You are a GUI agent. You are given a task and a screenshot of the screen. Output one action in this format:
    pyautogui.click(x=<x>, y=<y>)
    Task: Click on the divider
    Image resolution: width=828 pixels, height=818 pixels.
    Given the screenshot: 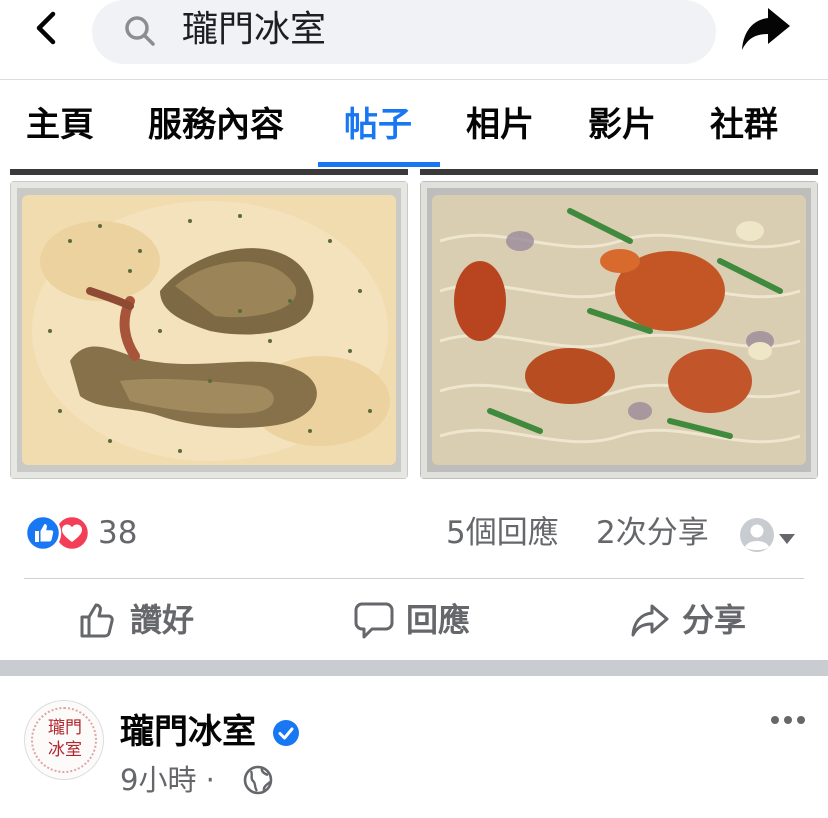 What is the action you would take?
    pyautogui.click(x=414, y=578)
    